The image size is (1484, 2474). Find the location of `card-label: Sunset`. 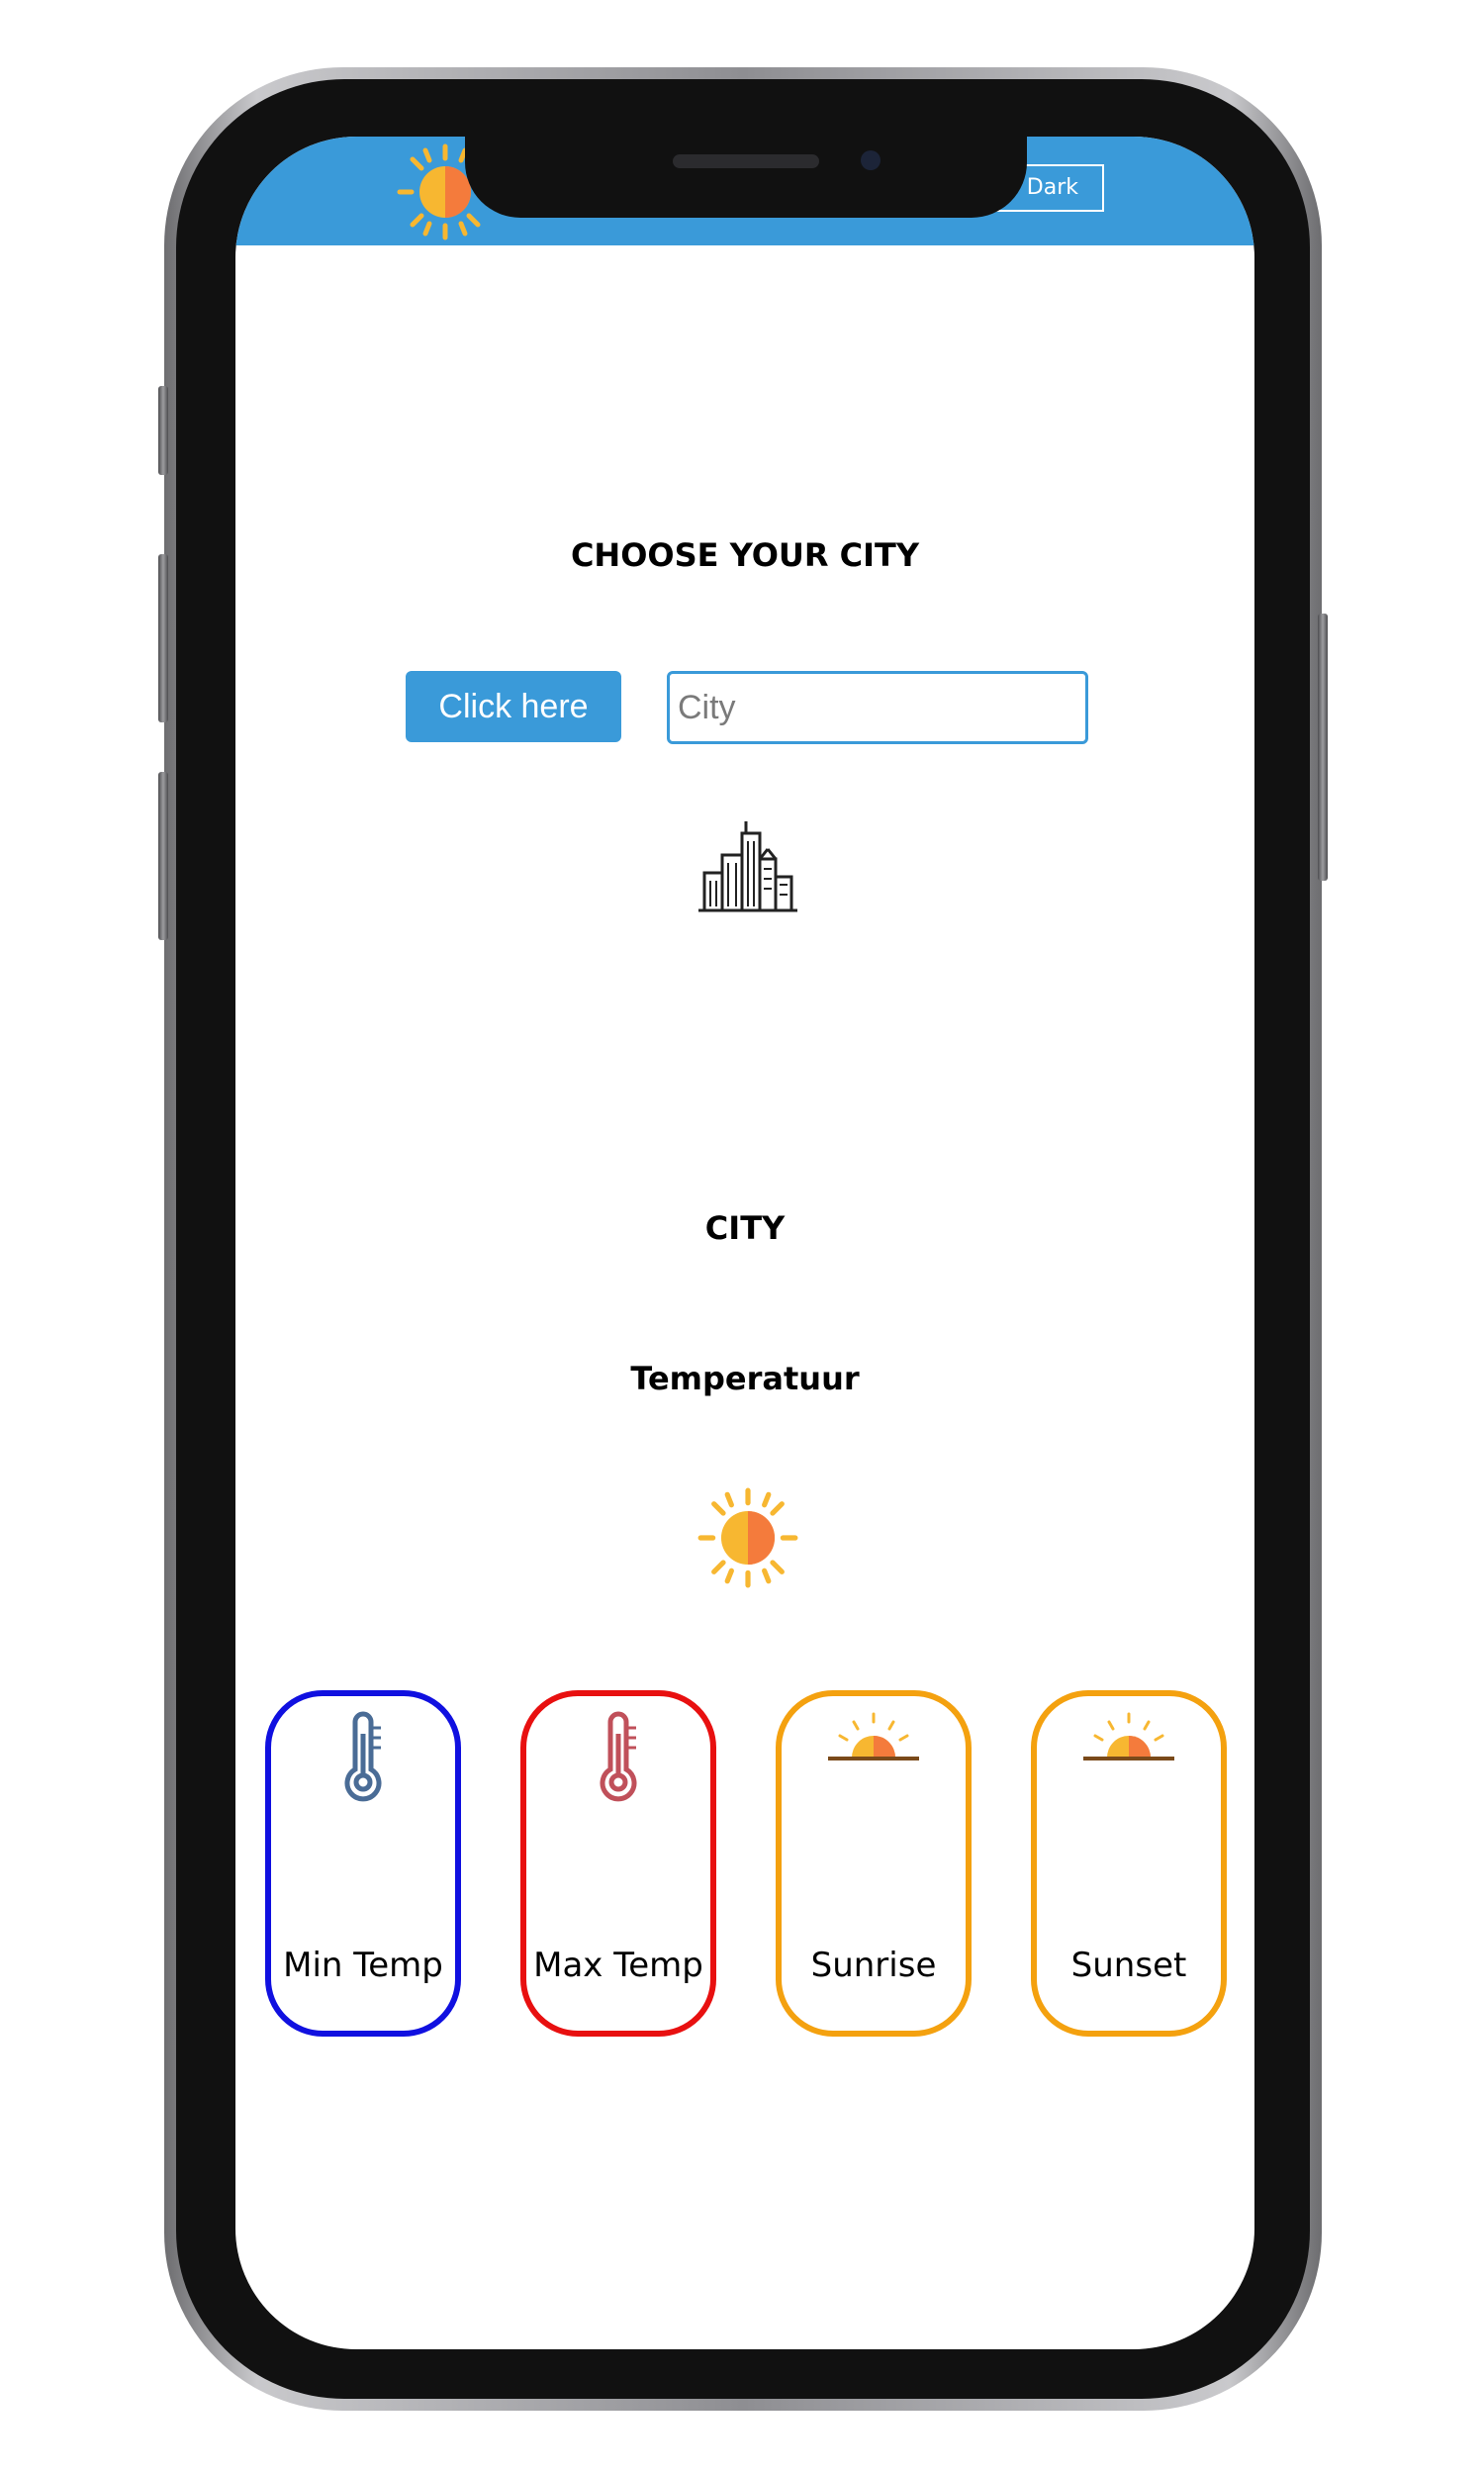

card-label: Sunset is located at coordinates (1128, 1966).